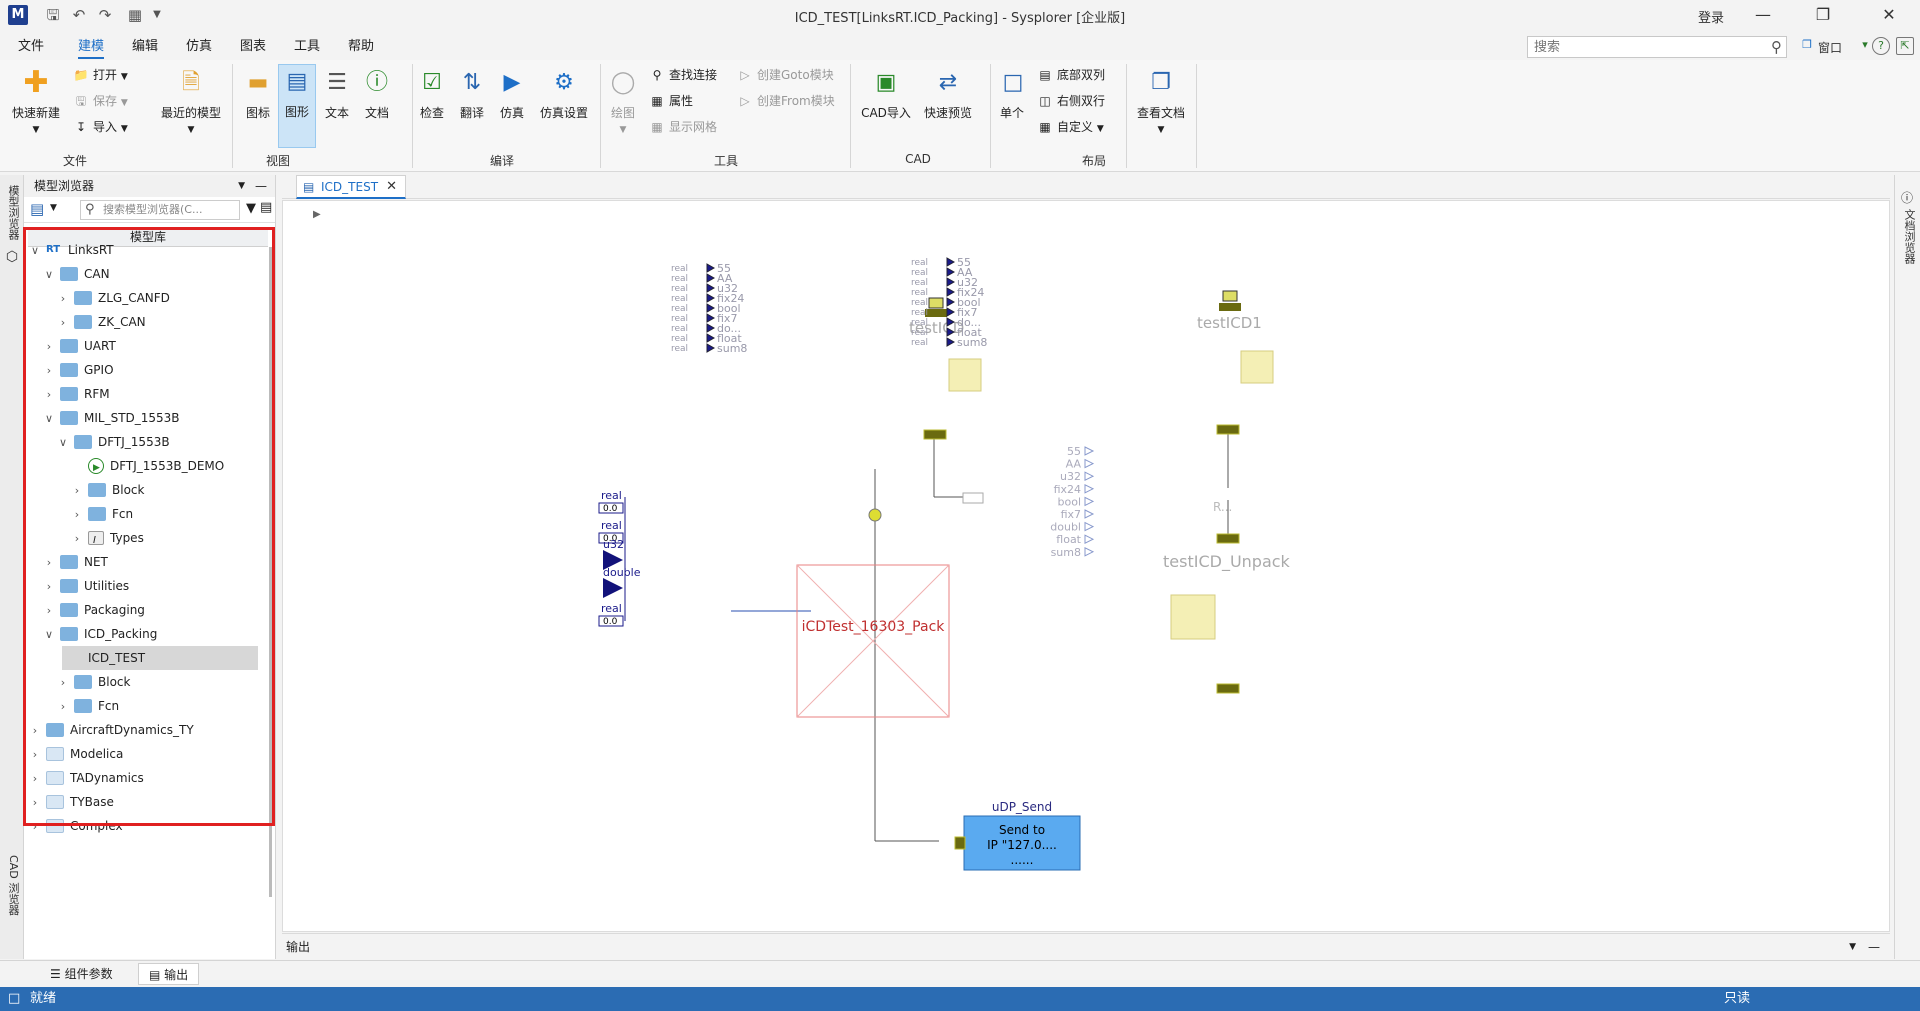  Describe the element at coordinates (158, 298) in the screenshot. I see `tree-item: › ZLG_CANFD` at that location.